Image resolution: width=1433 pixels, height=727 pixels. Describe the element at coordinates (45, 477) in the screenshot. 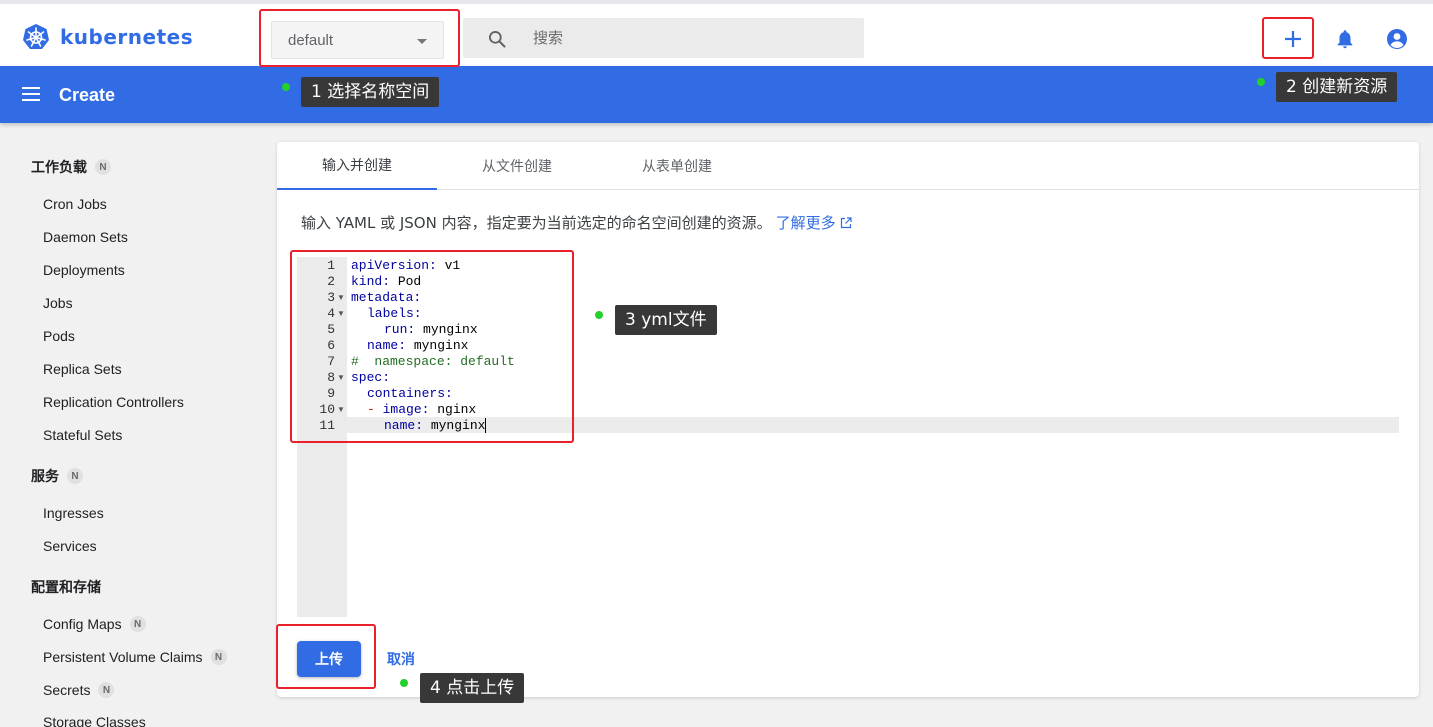

I see `sidebar-category-label: 服务` at that location.